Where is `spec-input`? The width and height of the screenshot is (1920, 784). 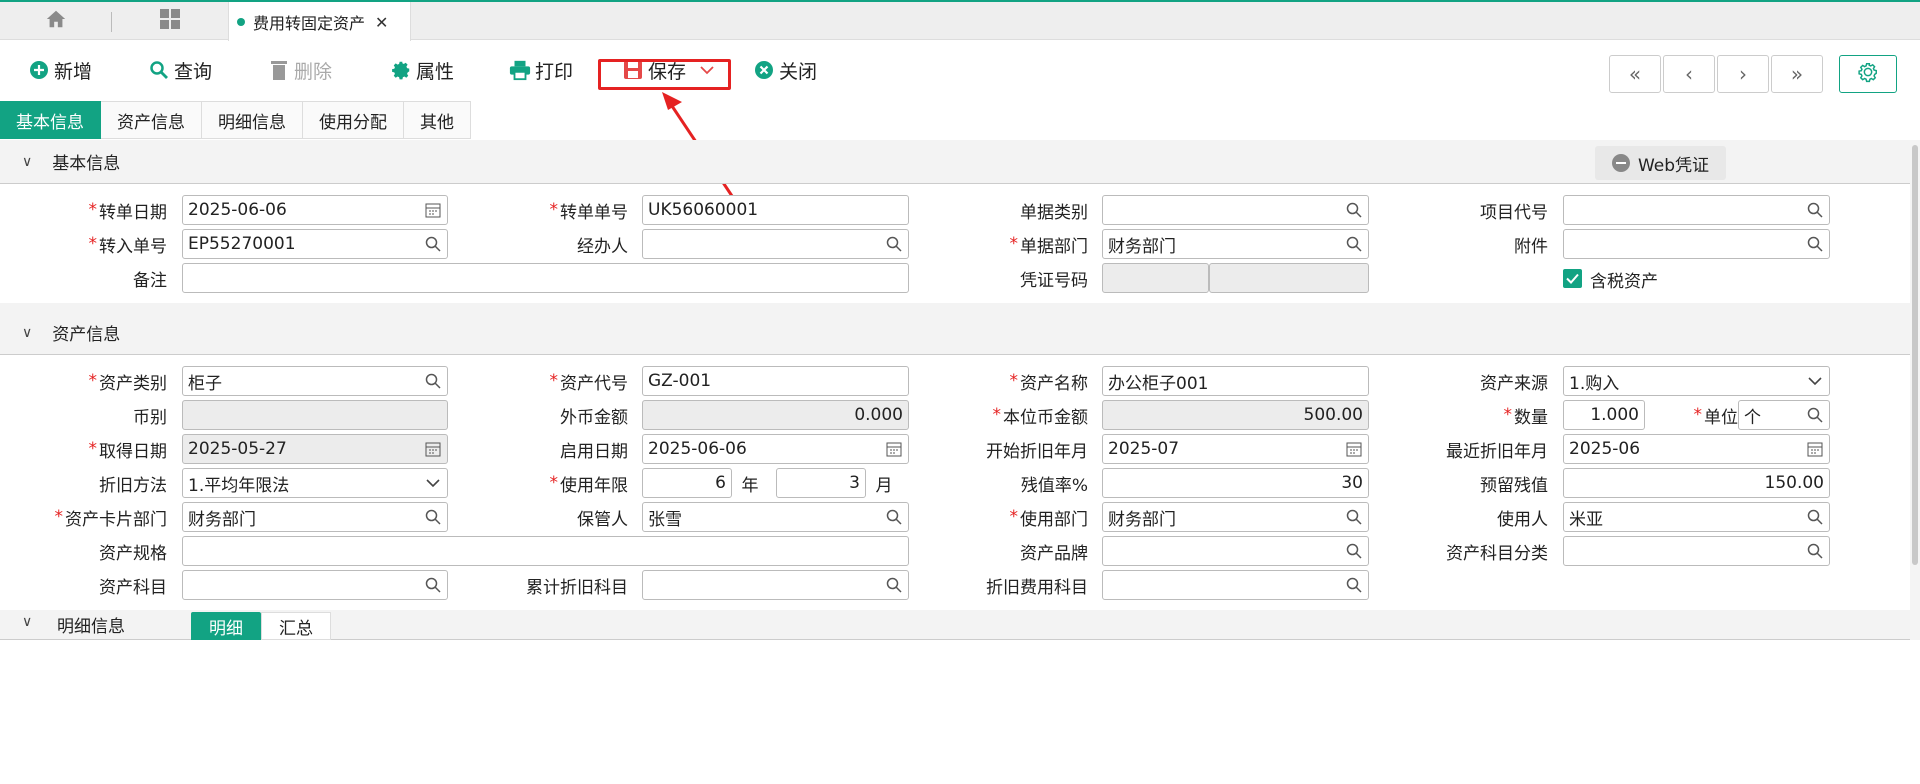
spec-input is located at coordinates (545, 551).